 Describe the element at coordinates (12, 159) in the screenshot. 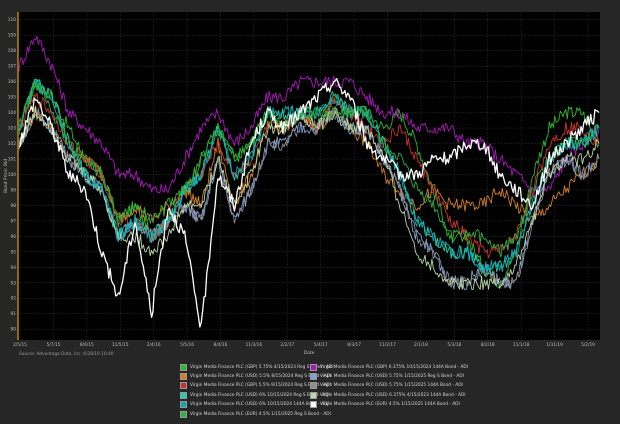

I see `y-tick-label: 101` at that location.